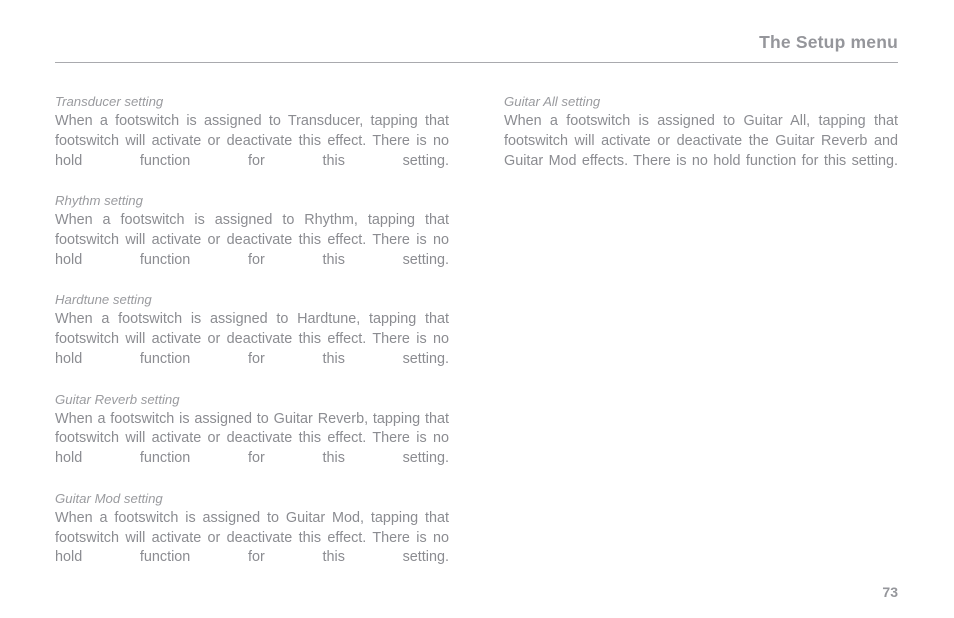  I want to click on section-heading: Guitar Reverb setting, so click(117, 399).